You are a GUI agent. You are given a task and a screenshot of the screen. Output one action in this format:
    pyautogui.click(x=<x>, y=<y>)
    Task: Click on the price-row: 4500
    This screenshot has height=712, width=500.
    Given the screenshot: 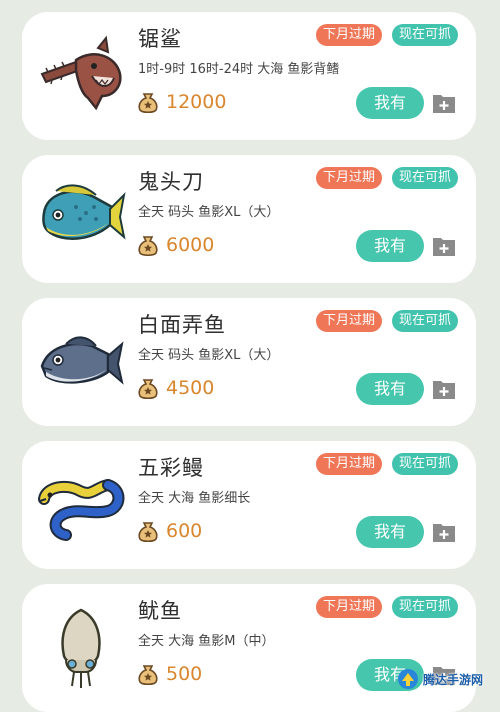 What is the action you would take?
    pyautogui.click(x=175, y=388)
    